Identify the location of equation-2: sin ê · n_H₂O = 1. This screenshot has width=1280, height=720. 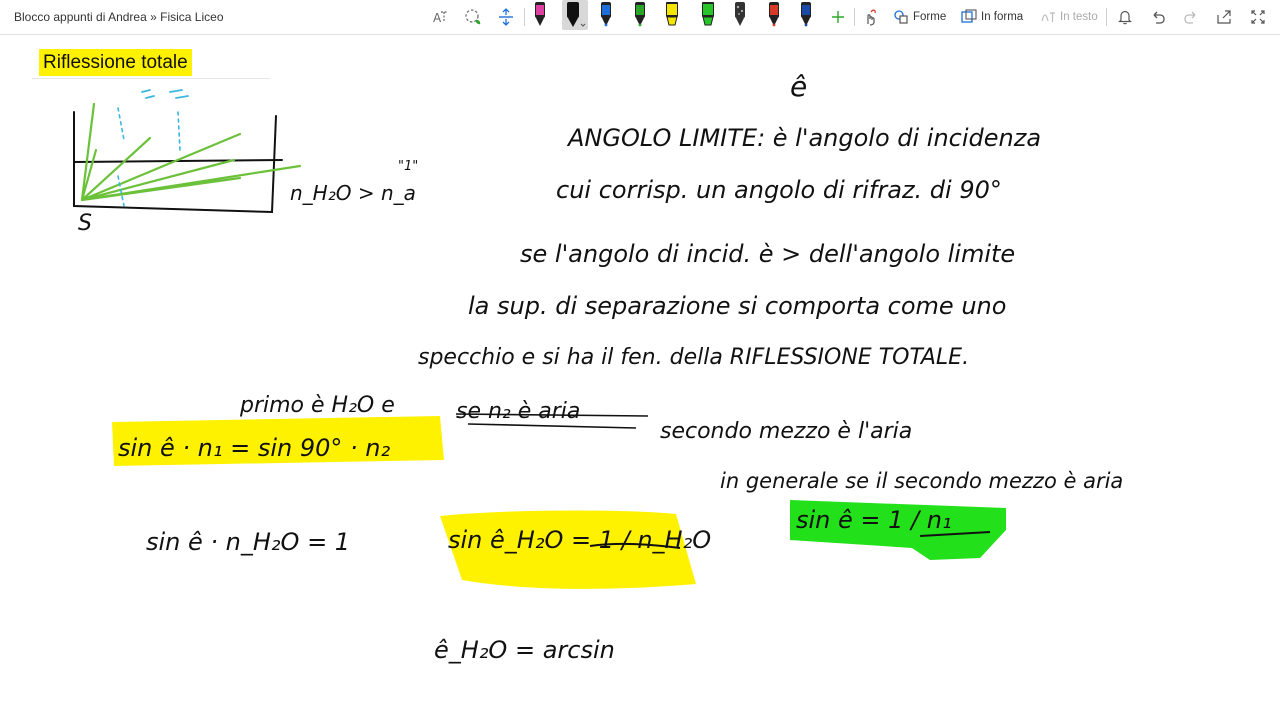
(248, 542).